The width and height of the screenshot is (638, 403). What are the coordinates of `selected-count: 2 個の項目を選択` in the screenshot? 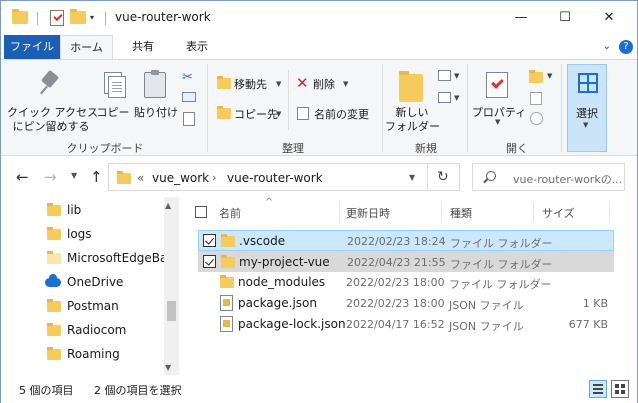 It's located at (138, 390).